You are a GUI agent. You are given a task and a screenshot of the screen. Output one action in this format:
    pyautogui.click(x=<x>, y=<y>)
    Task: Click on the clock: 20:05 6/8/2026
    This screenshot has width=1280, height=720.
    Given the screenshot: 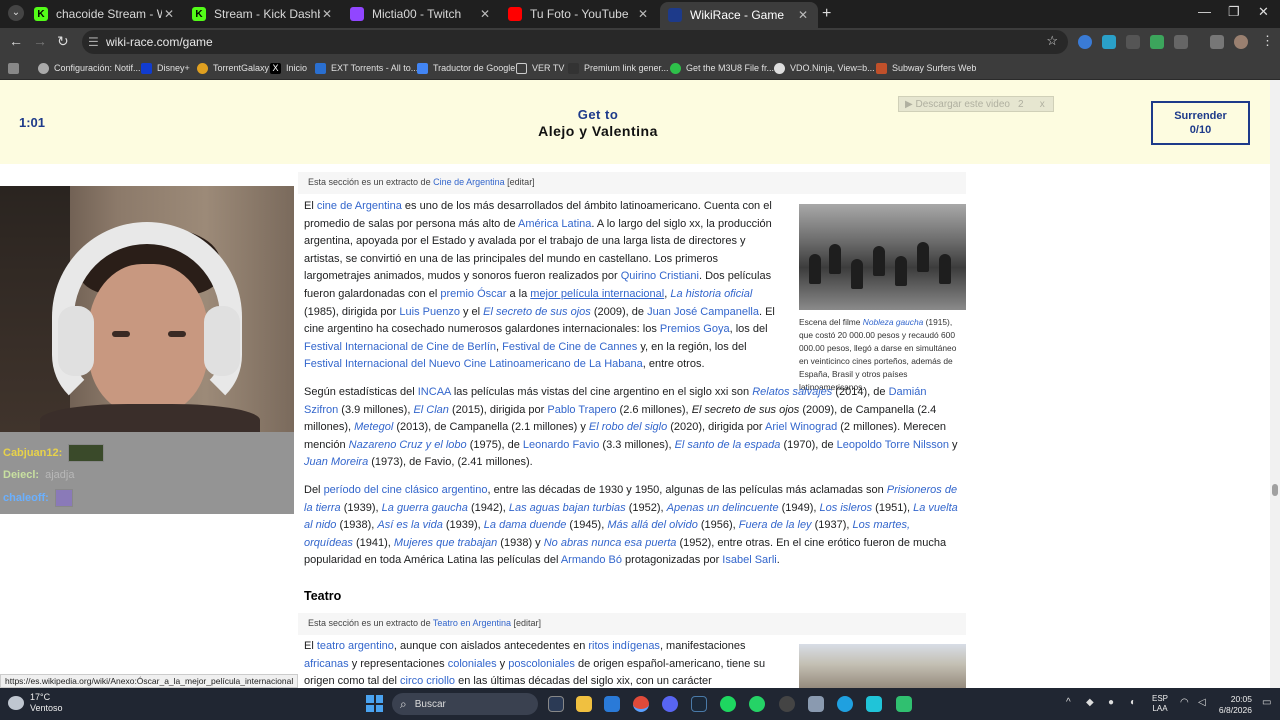 What is the action you would take?
    pyautogui.click(x=1235, y=705)
    